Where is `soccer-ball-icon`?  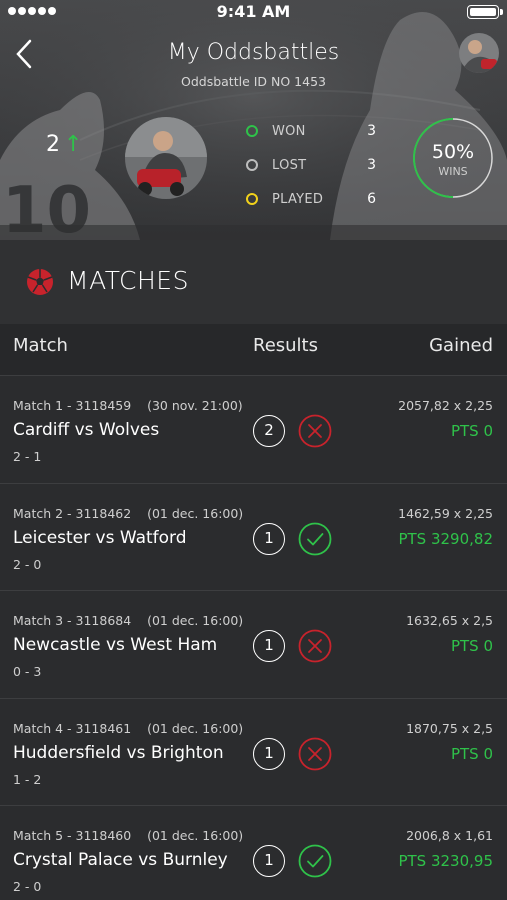
soccer-ball-icon is located at coordinates (40, 282).